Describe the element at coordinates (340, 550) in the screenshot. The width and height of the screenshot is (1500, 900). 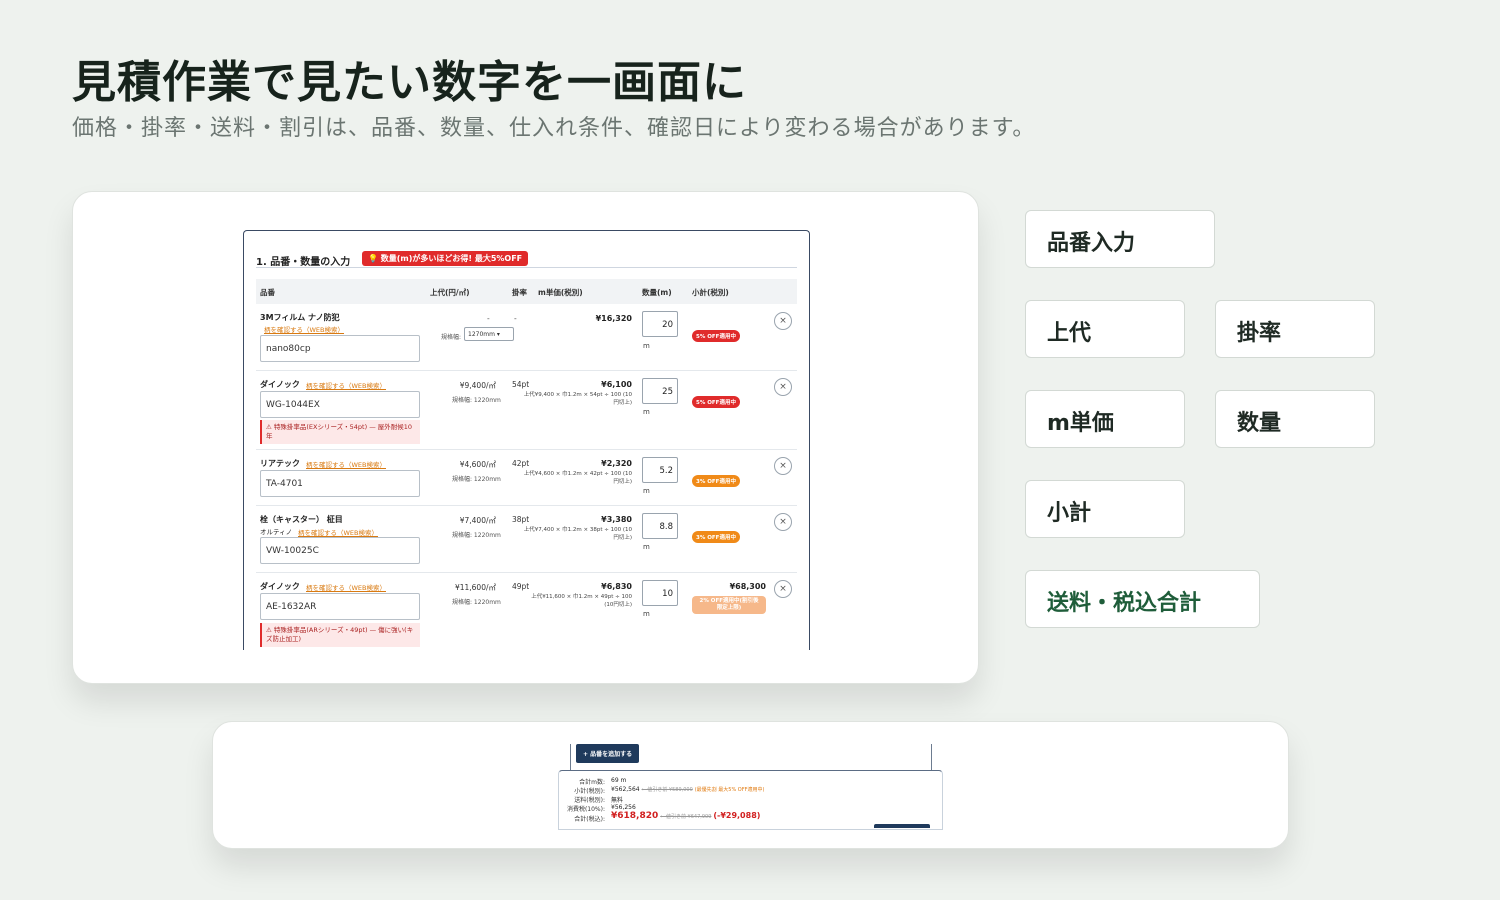
I see `part-no-input: VW-10025C` at that location.